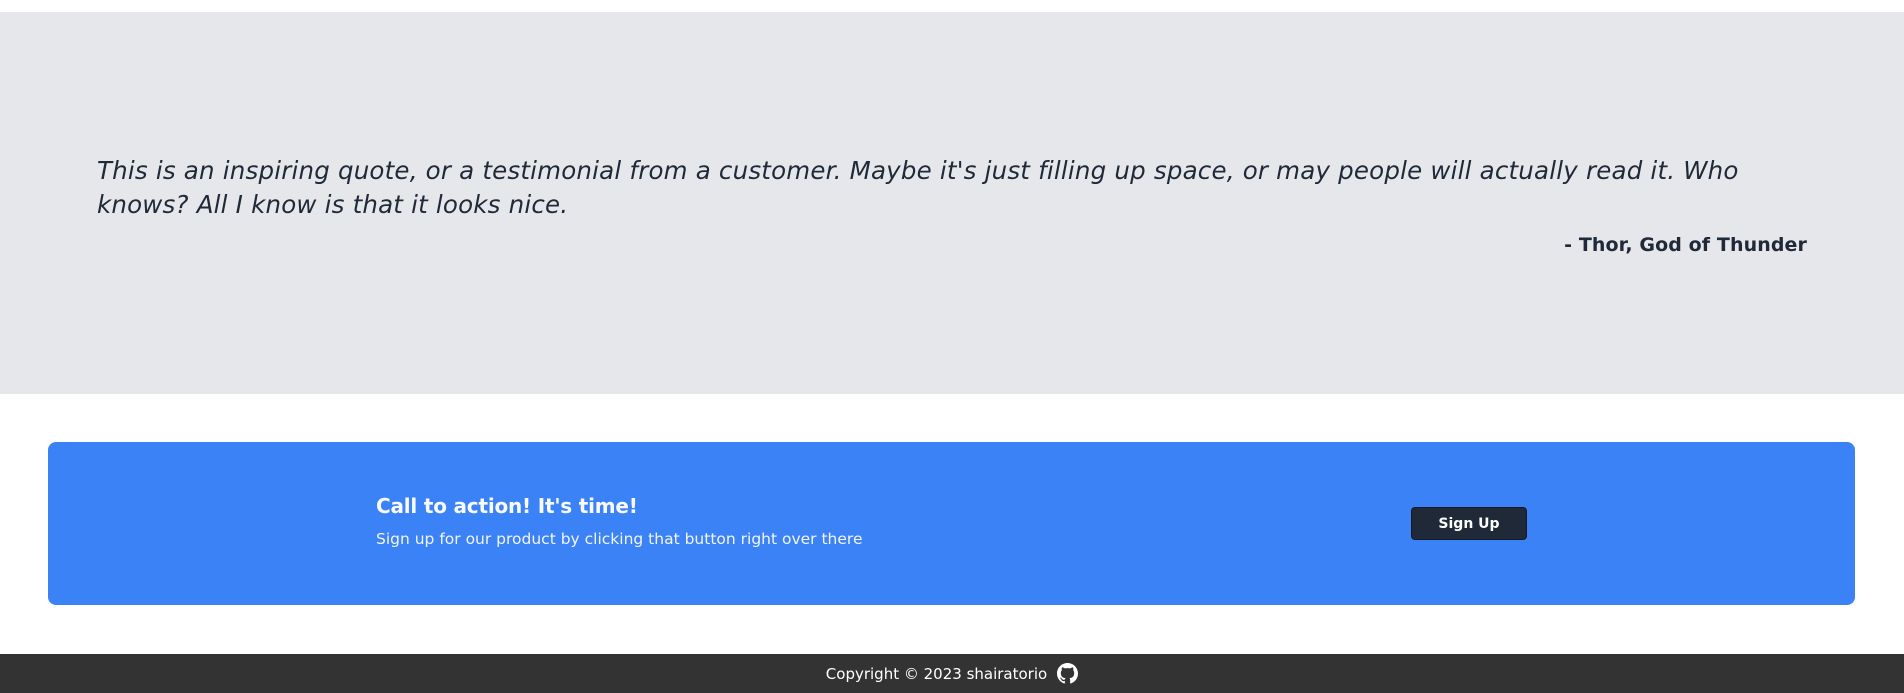 Image resolution: width=1904 pixels, height=693 pixels. I want to click on sign-up-button: Sign Up, so click(1469, 523).